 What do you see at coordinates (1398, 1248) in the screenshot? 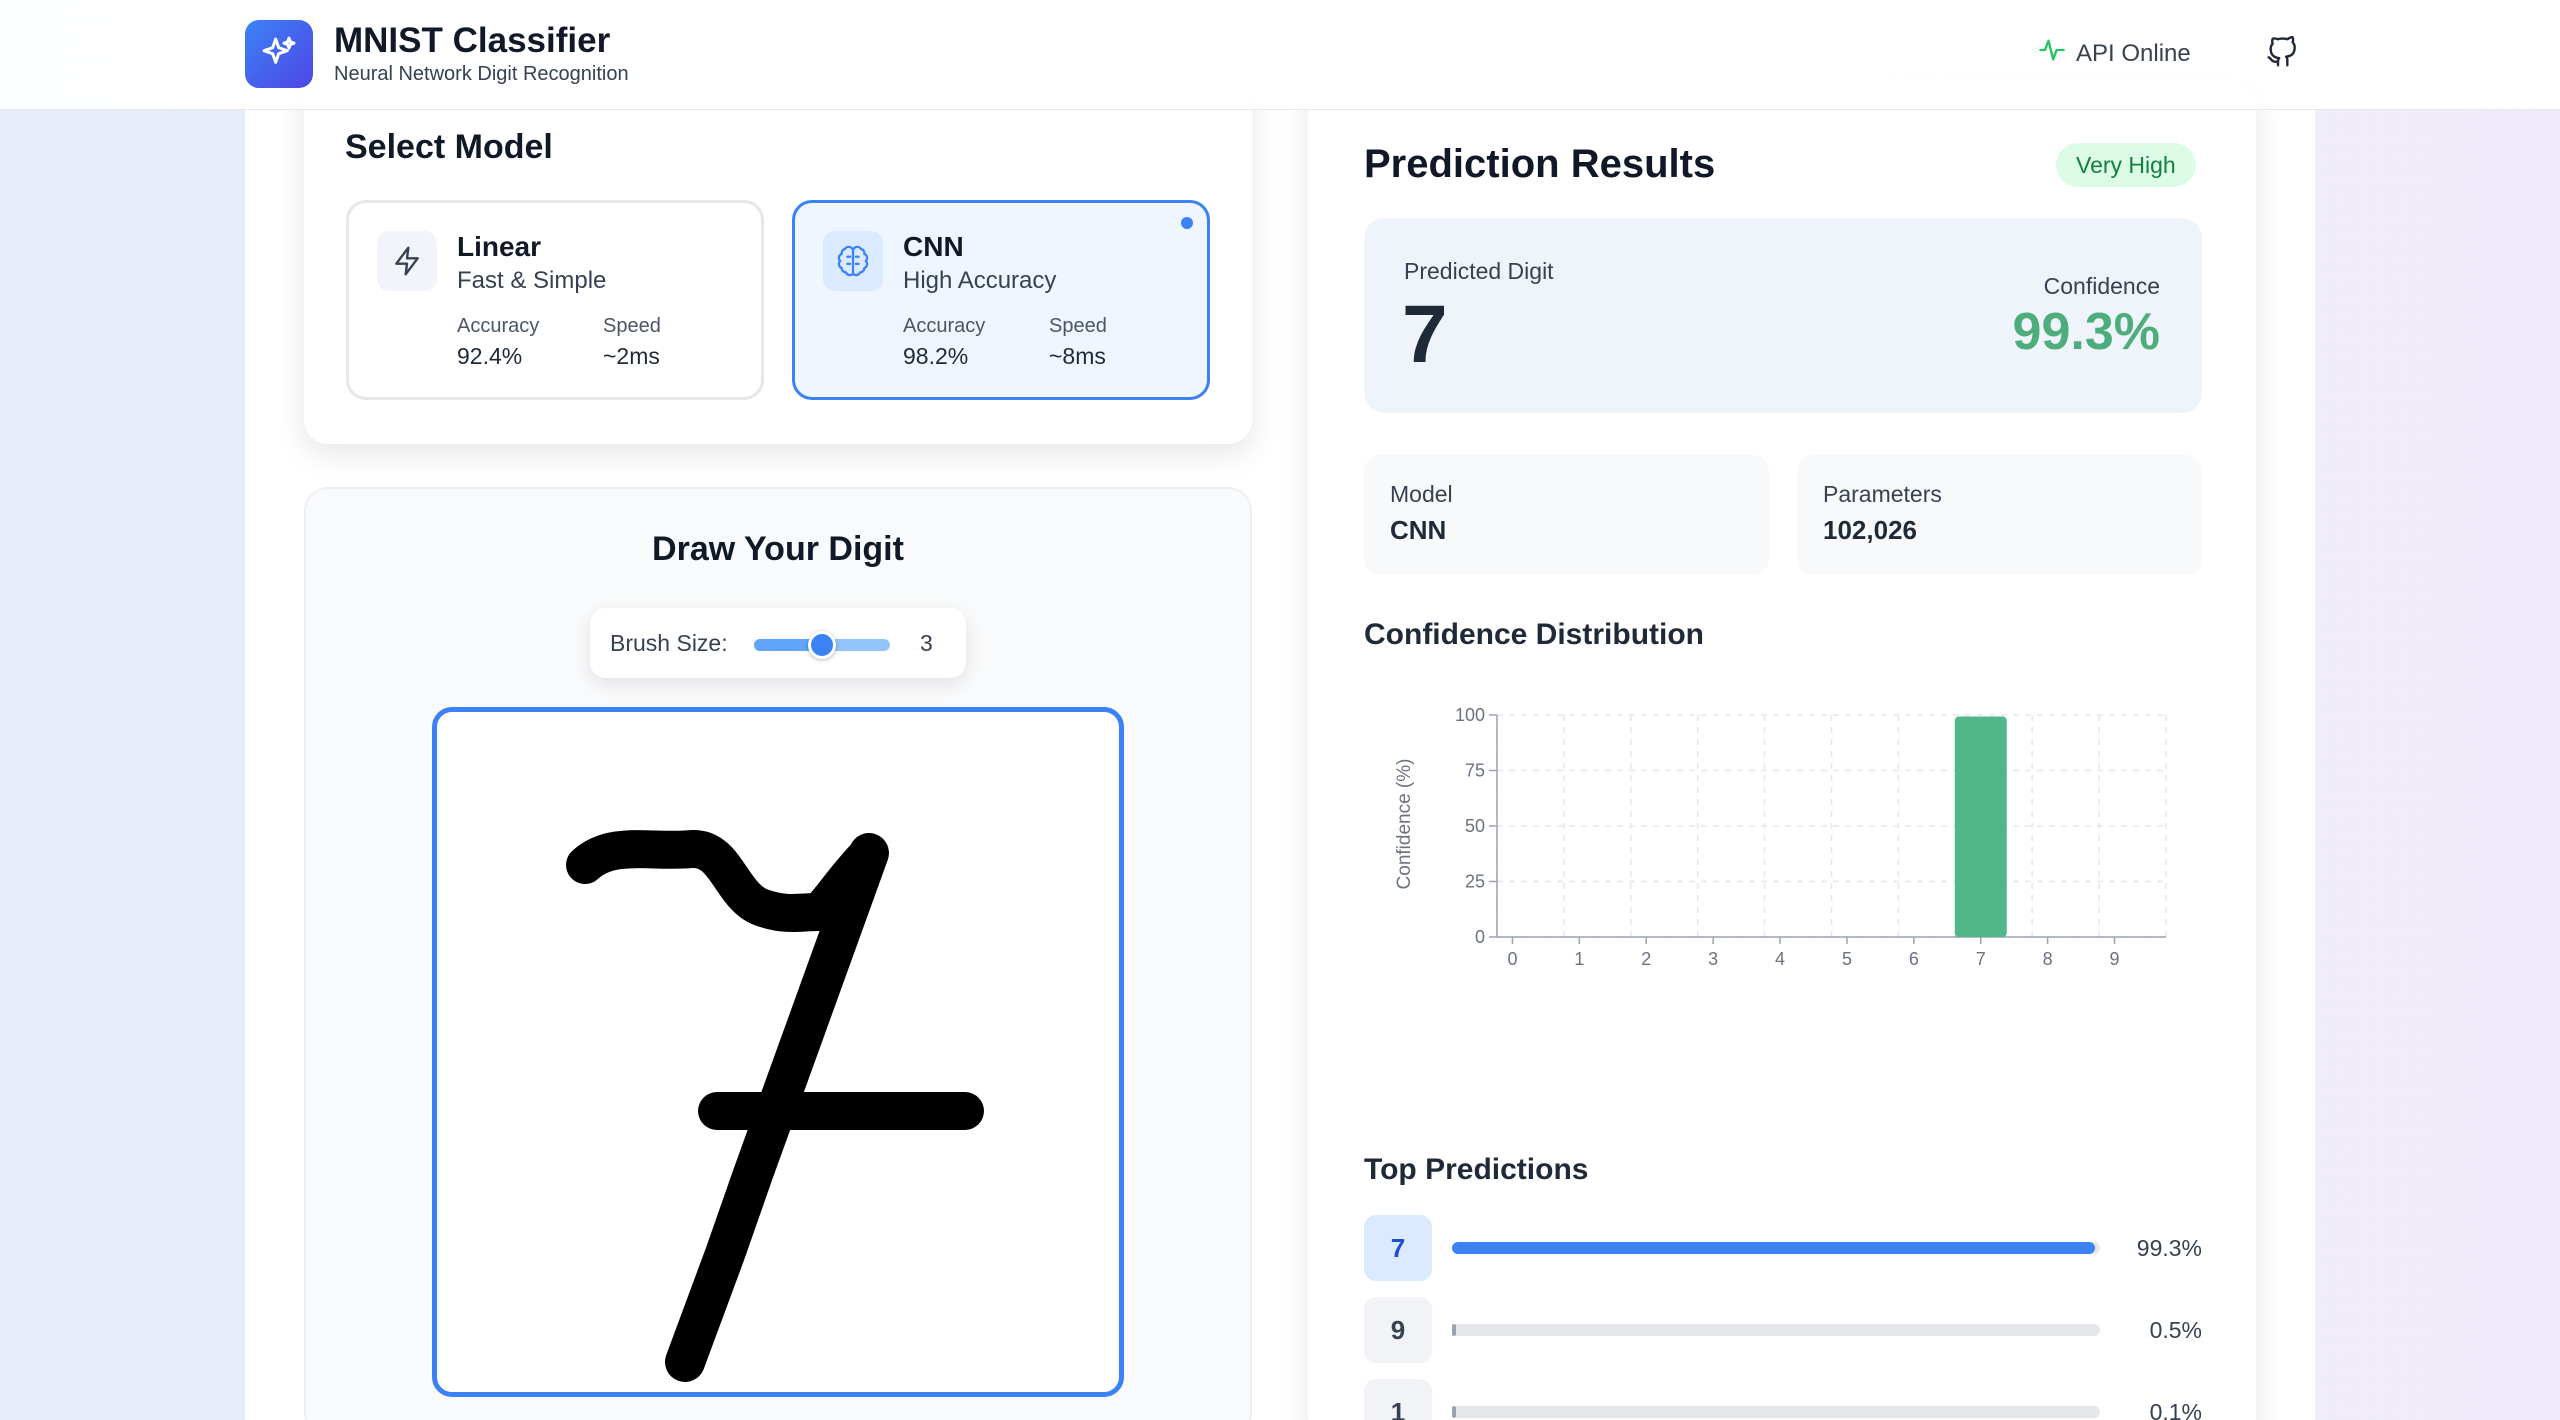
I see `top-prediction-digit: 7` at bounding box center [1398, 1248].